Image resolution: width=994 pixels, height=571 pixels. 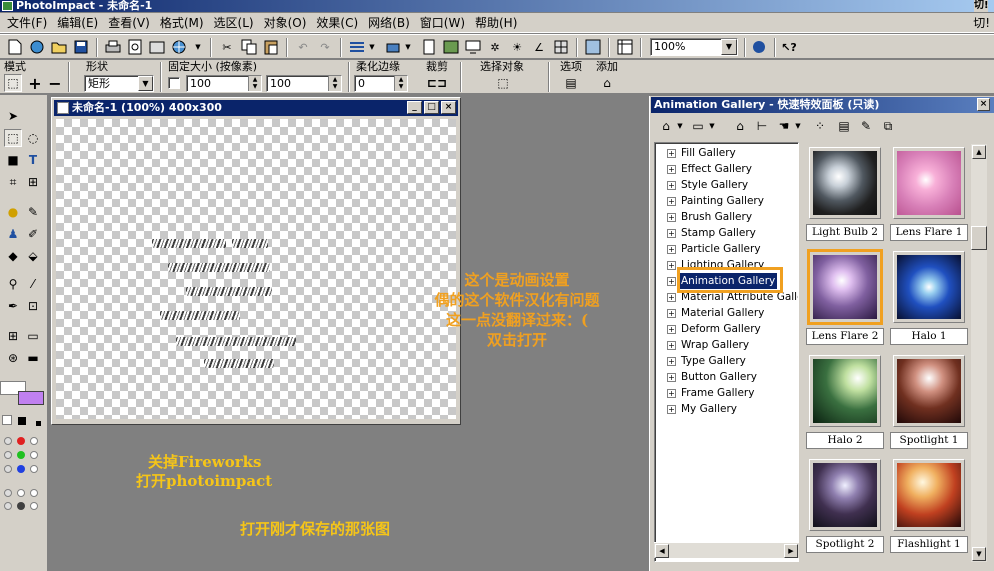 I want to click on zoom-dropdown-icon: ▼, so click(x=729, y=47).